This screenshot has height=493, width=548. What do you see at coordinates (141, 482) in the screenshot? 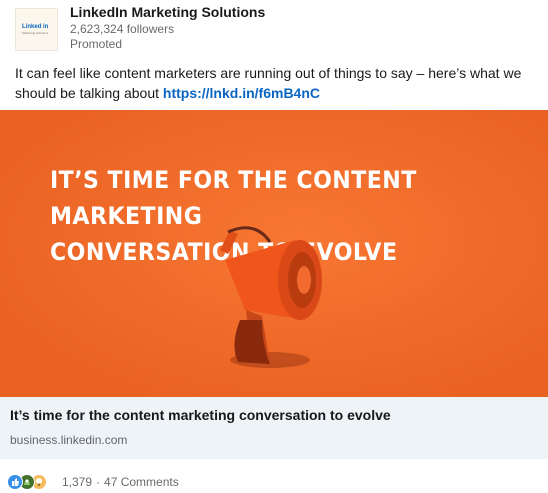
I see `comments-count: 47 Comments` at bounding box center [141, 482].